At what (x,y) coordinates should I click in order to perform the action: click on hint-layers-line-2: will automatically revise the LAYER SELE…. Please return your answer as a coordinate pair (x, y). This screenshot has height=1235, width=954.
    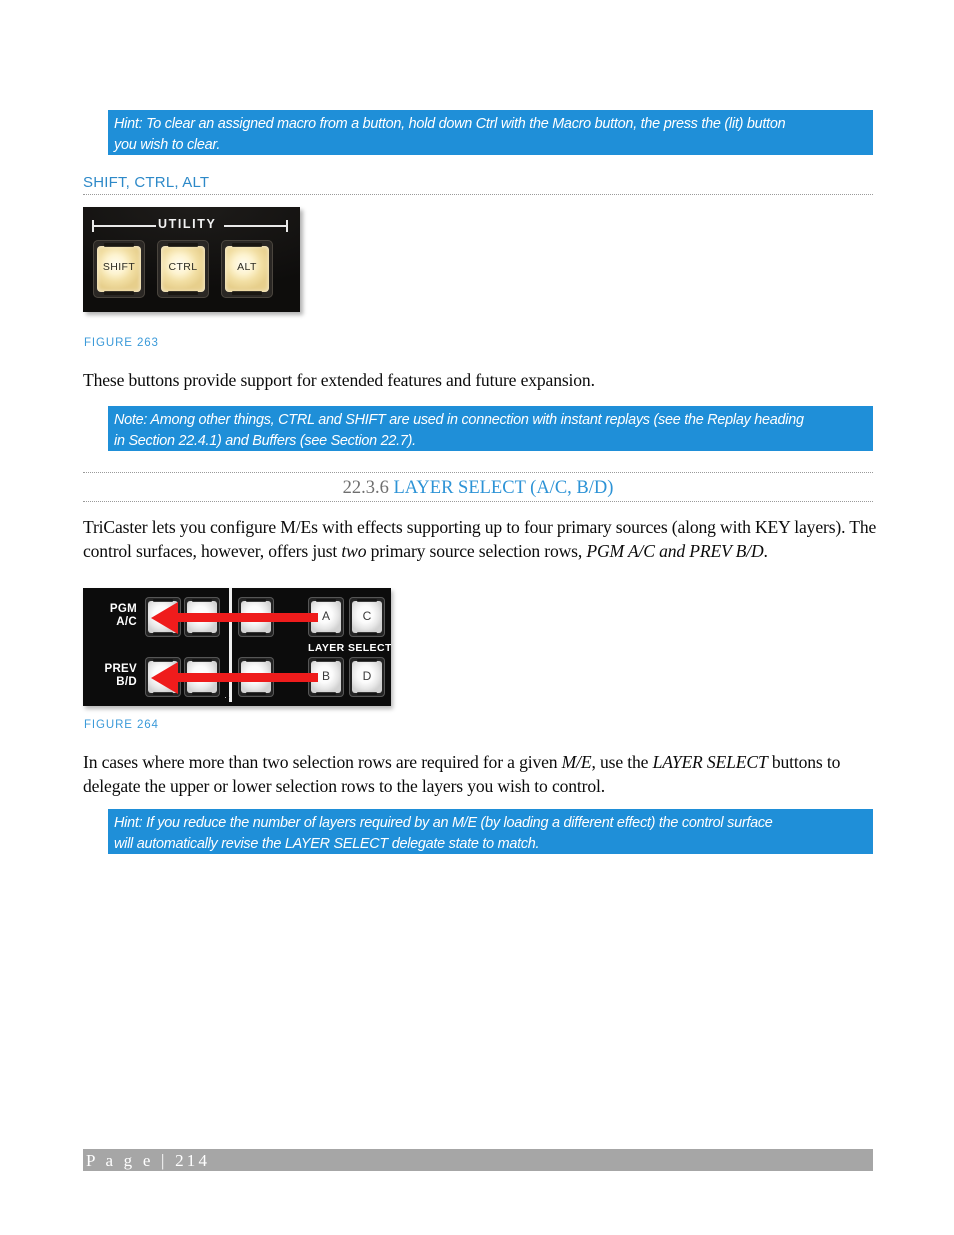
    Looking at the image, I should click on (327, 844).